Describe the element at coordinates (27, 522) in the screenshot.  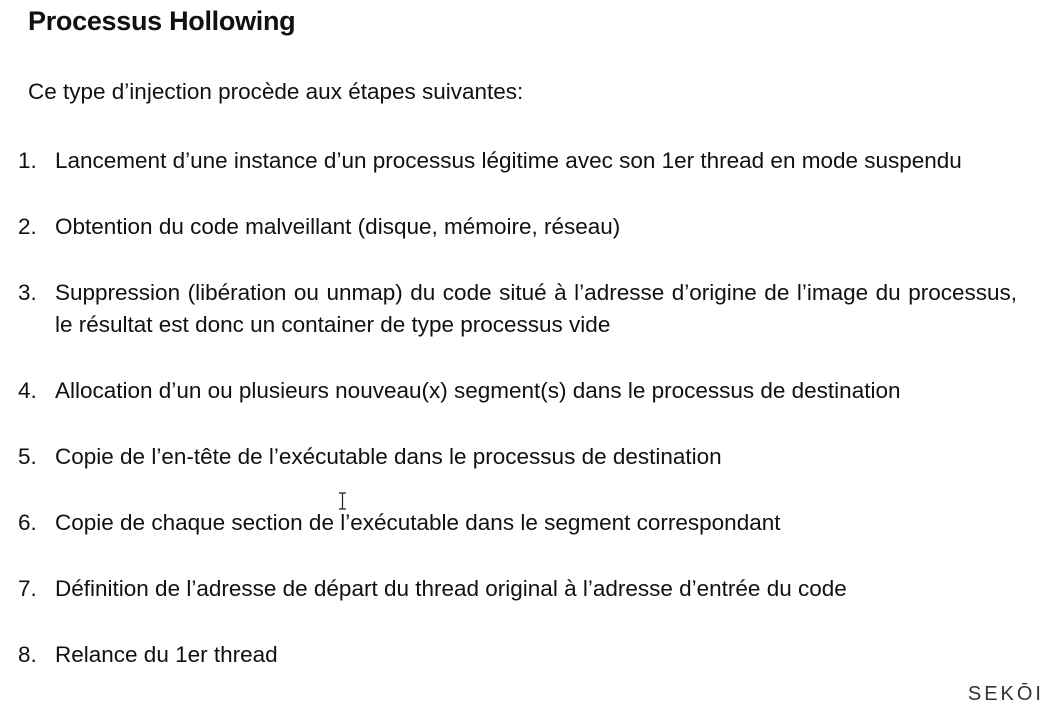
I see `step-number: 6.` at that location.